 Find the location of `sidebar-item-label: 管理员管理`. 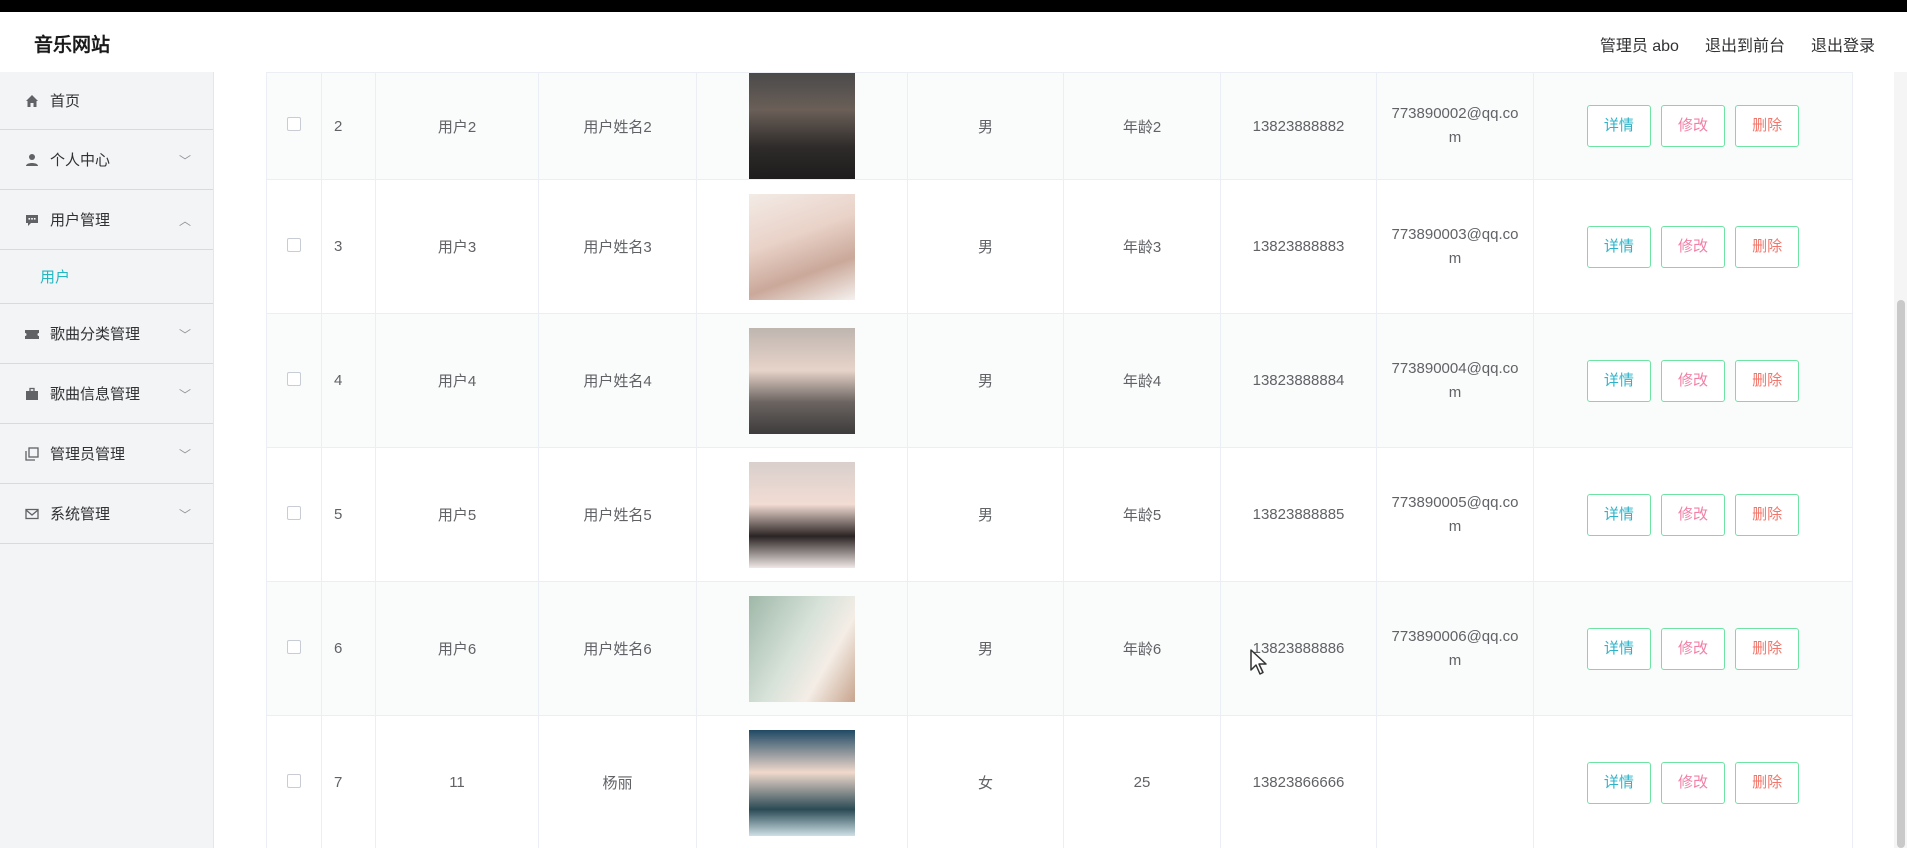

sidebar-item-label: 管理员管理 is located at coordinates (88, 454).